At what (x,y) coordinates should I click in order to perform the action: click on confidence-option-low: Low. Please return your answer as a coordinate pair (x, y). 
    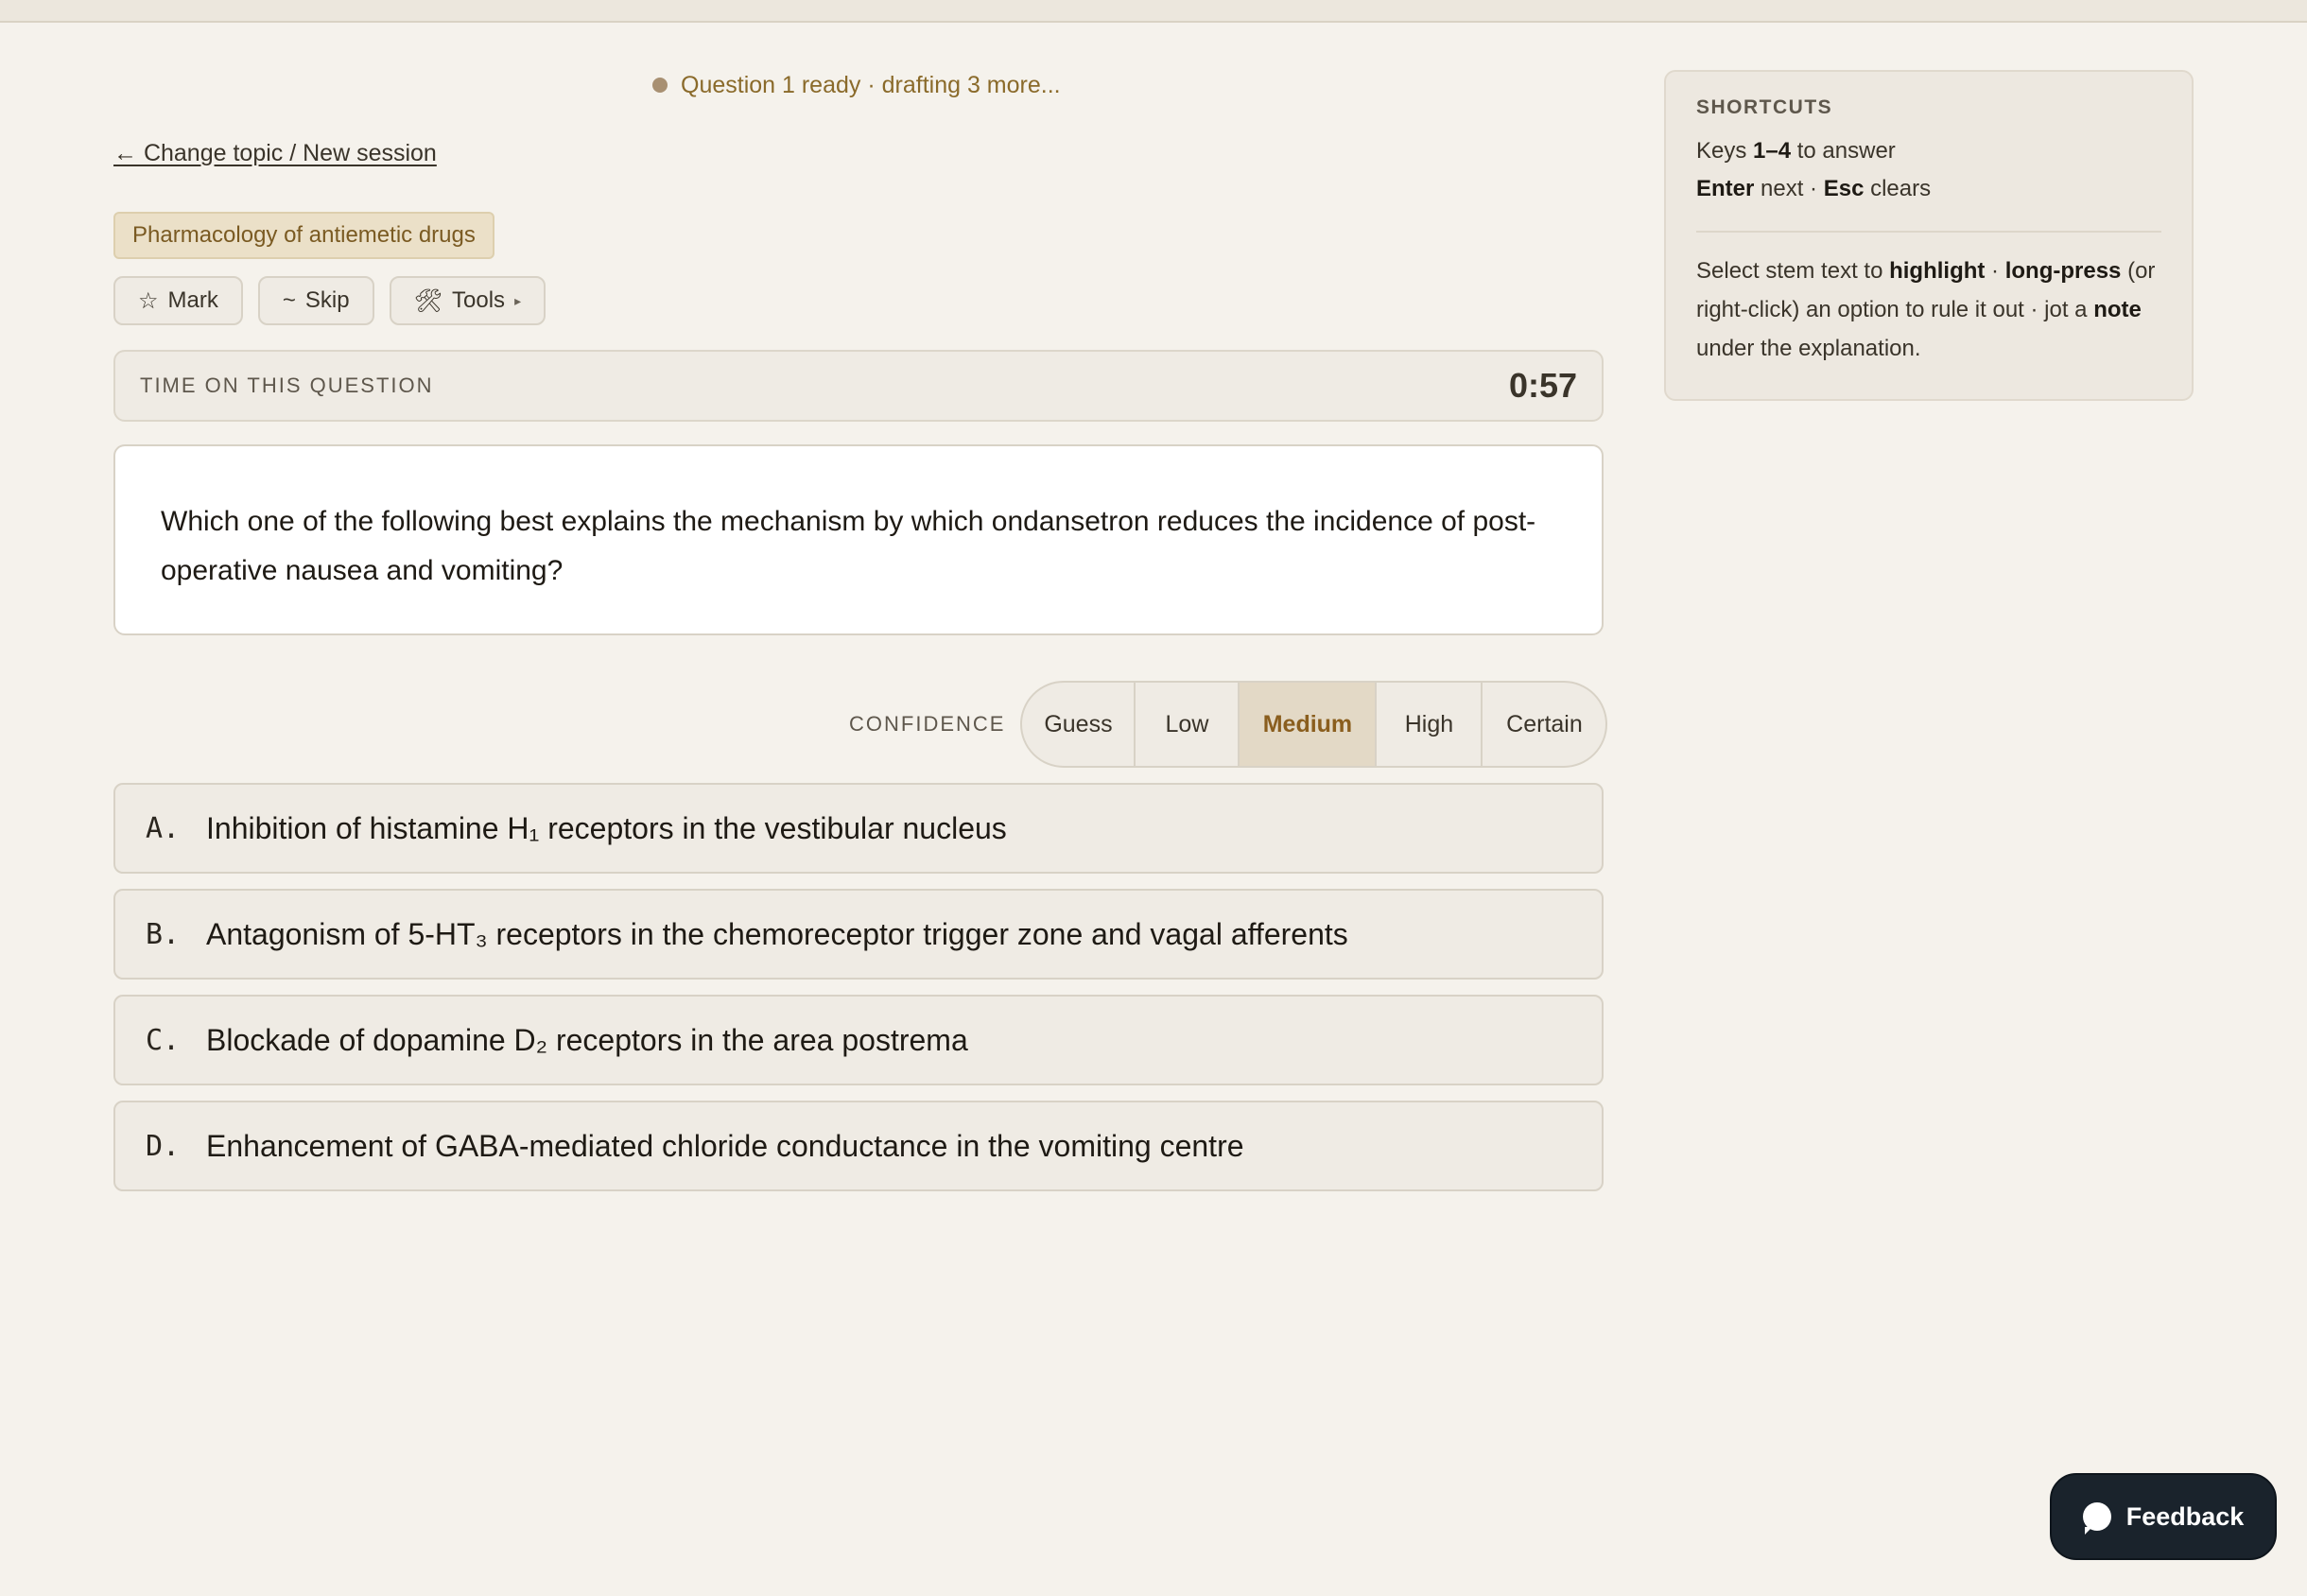
    Looking at the image, I should click on (1188, 725).